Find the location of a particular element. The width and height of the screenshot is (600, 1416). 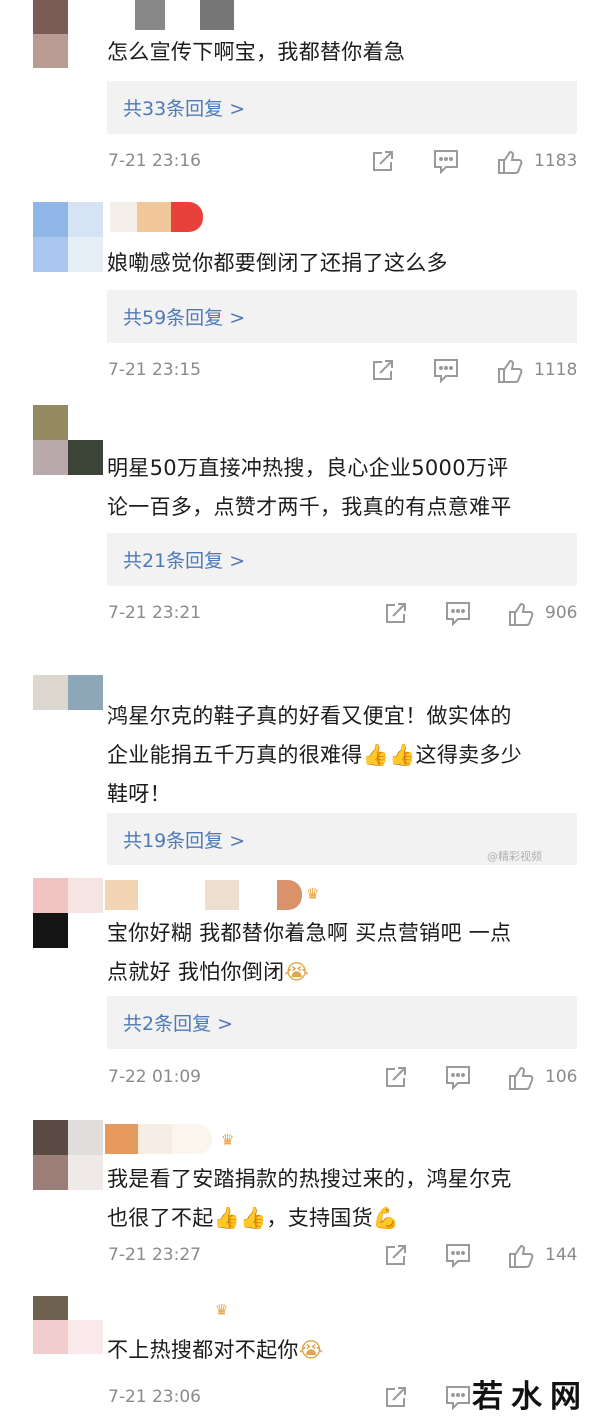

timestamp: 7-21 23:16 is located at coordinates (154, 161).